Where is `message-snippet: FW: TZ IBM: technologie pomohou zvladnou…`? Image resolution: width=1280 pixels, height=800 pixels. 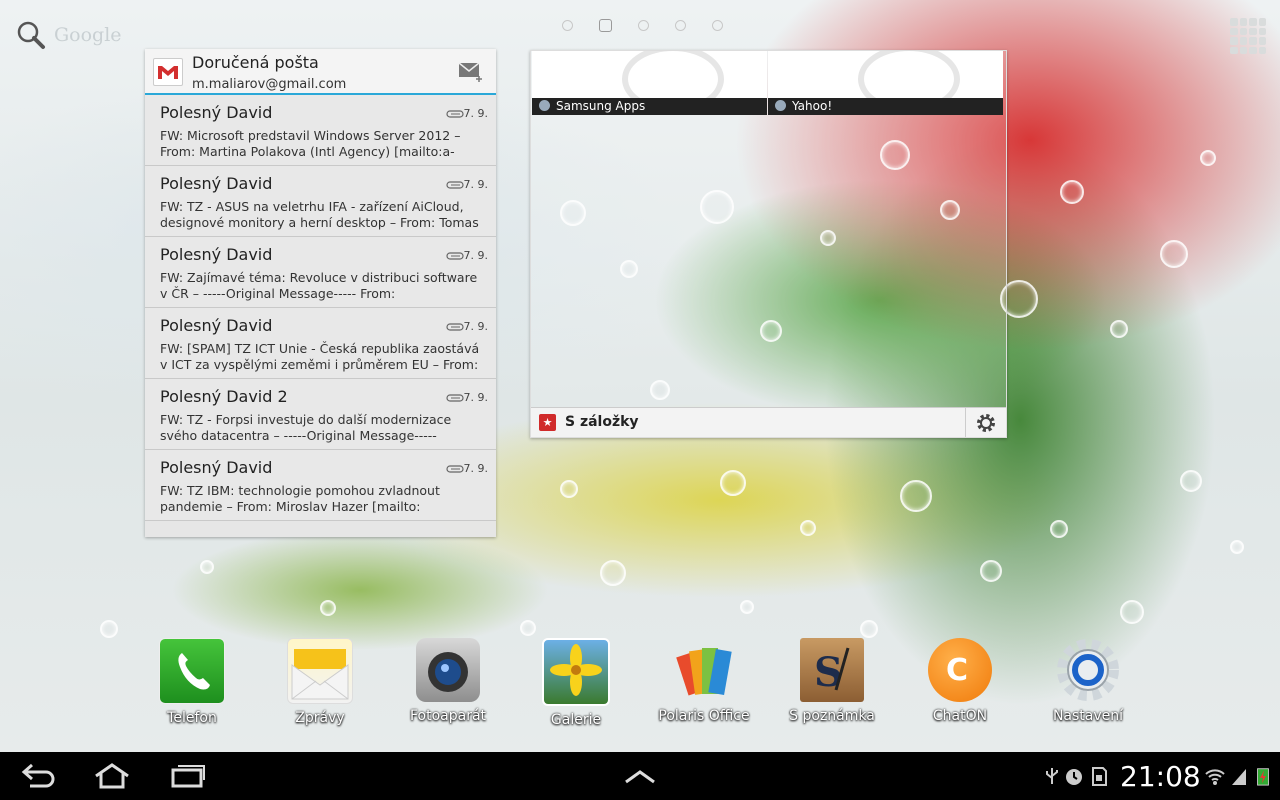 message-snippet: FW: TZ IBM: technologie pomohou zvladnou… is located at coordinates (300, 498).